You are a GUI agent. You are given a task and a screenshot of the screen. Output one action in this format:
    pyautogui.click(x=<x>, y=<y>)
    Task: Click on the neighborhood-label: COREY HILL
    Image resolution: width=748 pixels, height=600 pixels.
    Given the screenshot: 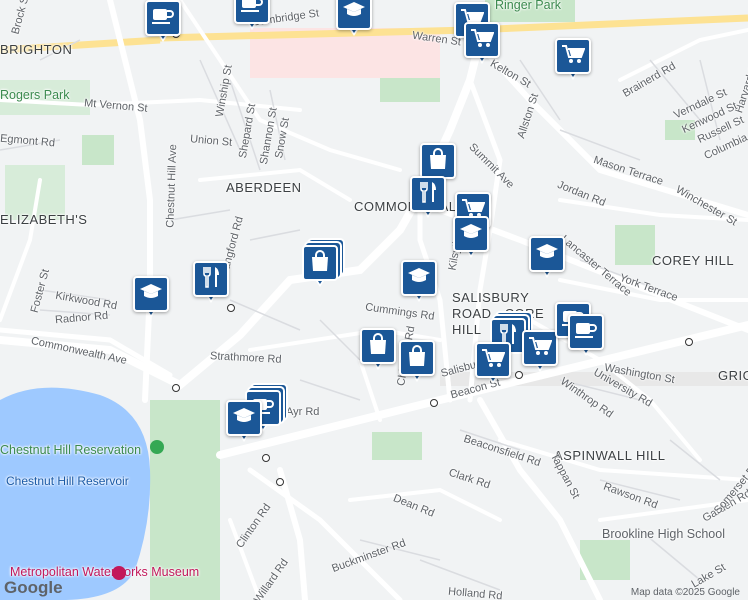 What is the action you would take?
    pyautogui.click(x=693, y=260)
    